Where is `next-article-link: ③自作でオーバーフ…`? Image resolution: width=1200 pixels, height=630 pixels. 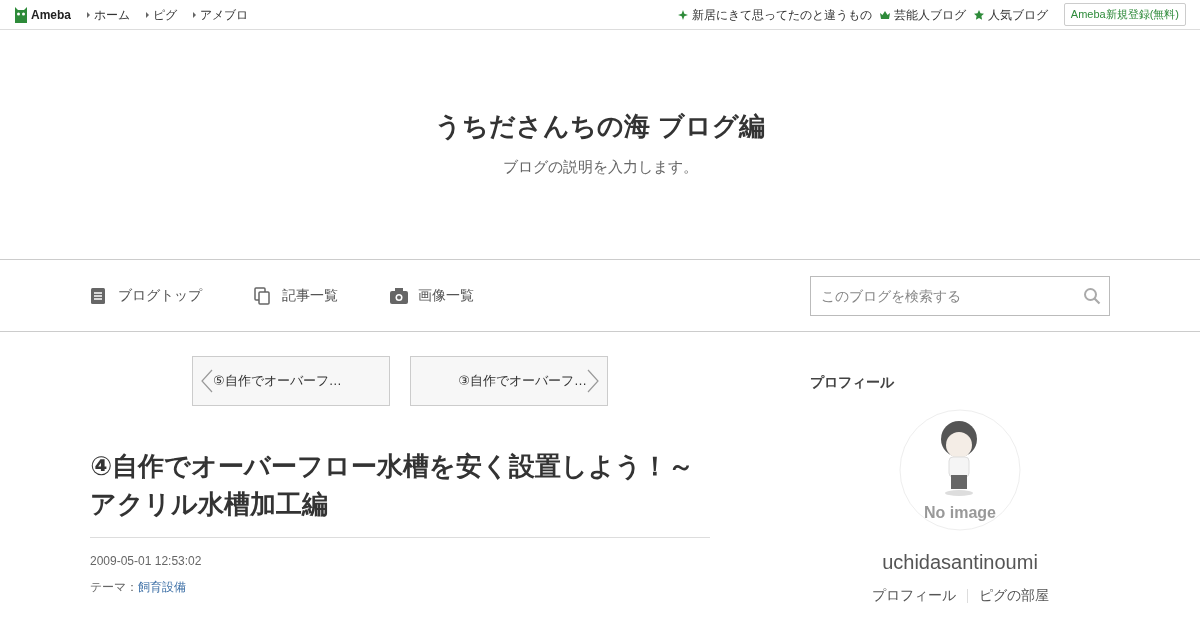 next-article-link: ③自作でオーバーフ… is located at coordinates (509, 381).